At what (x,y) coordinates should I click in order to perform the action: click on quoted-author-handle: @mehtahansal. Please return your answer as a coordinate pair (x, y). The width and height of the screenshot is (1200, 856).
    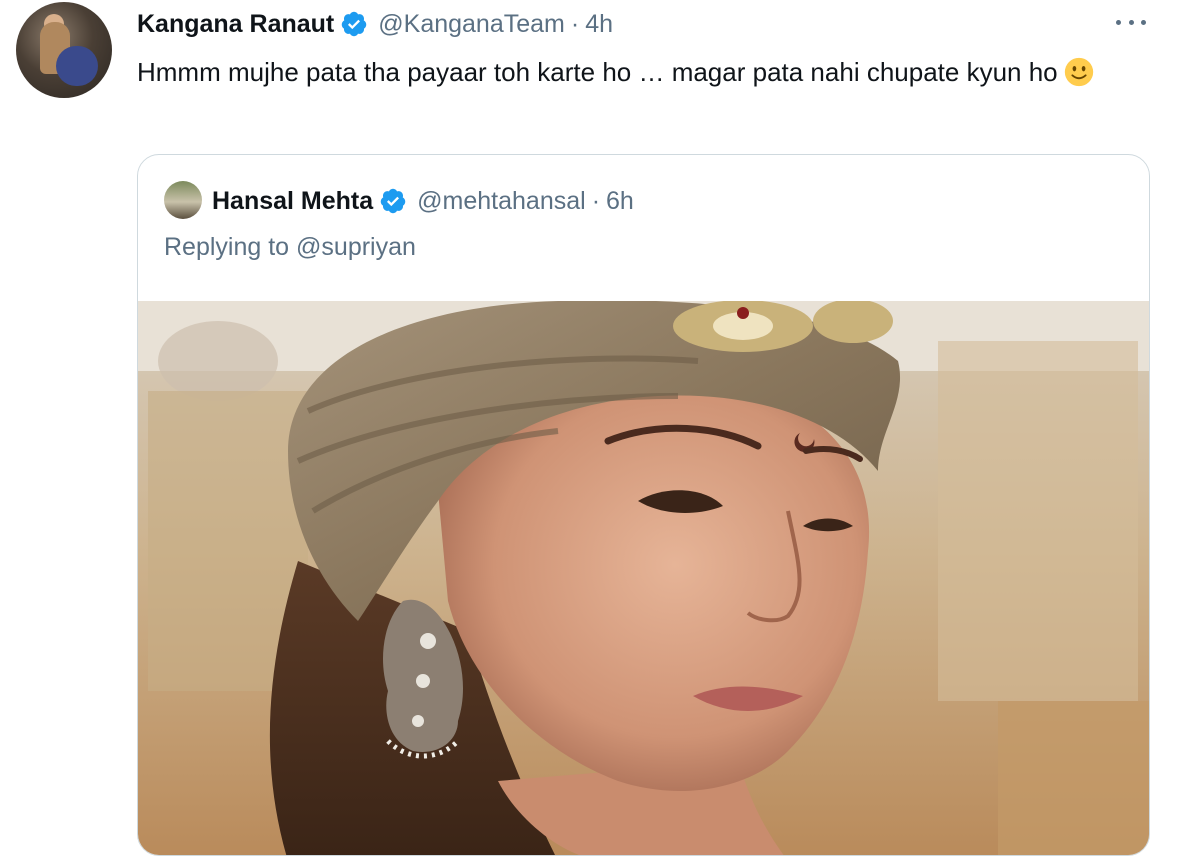
    Looking at the image, I should click on (501, 201).